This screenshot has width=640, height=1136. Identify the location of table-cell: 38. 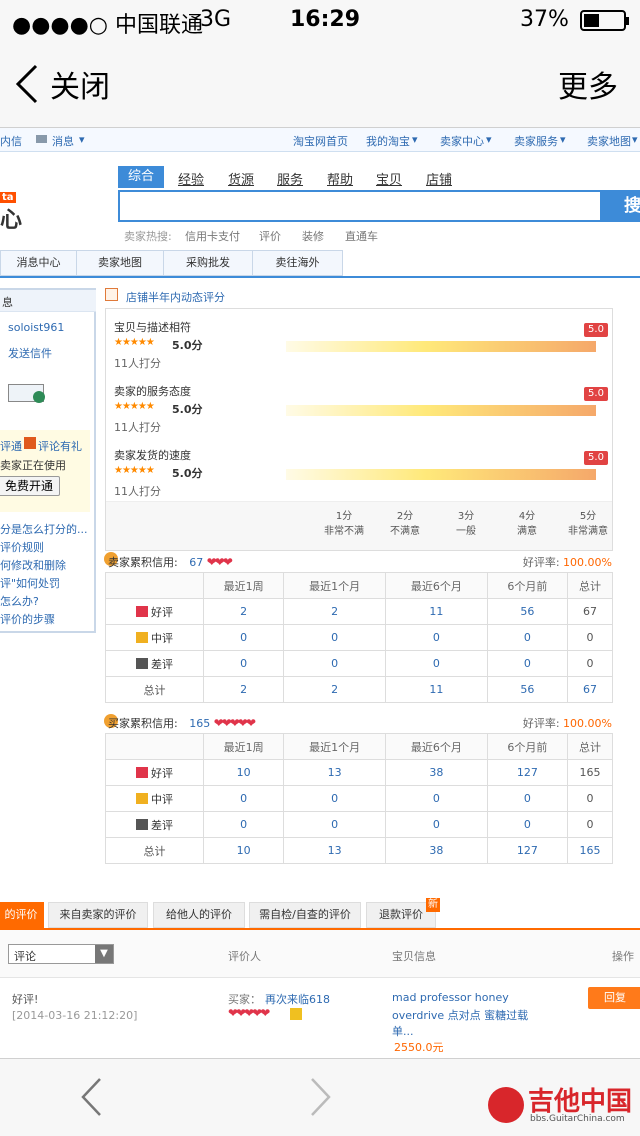
(436, 772).